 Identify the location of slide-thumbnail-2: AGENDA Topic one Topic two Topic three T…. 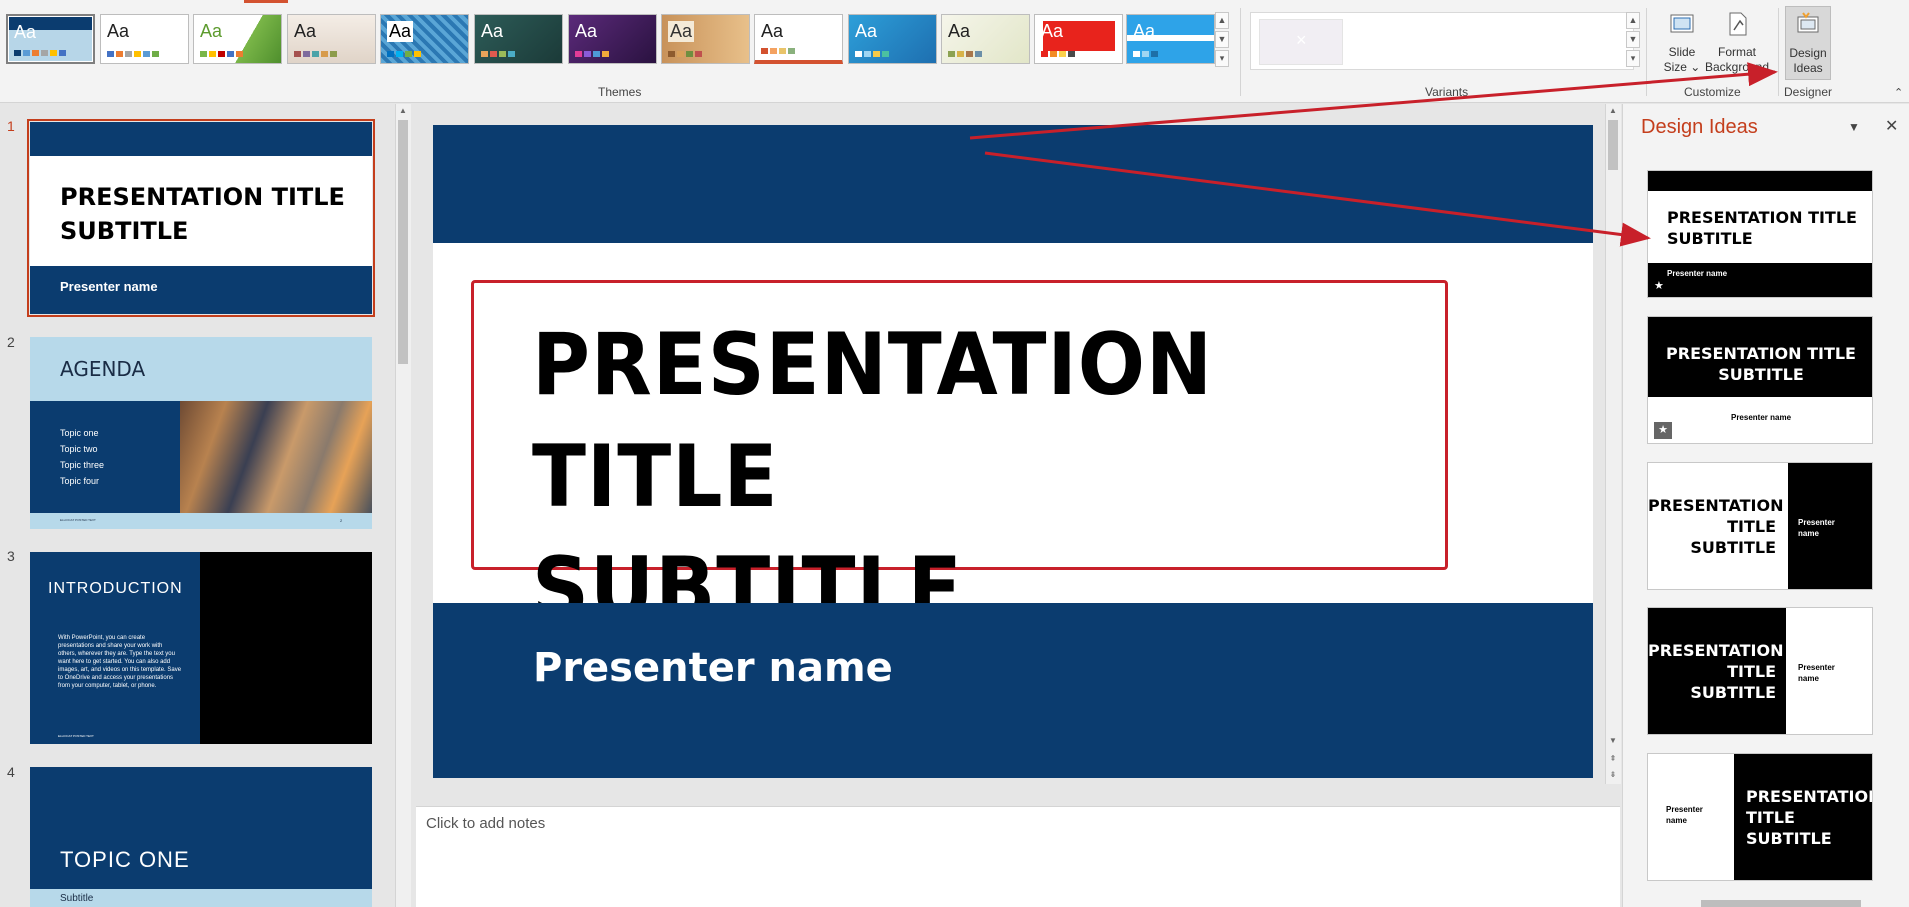
(201, 433).